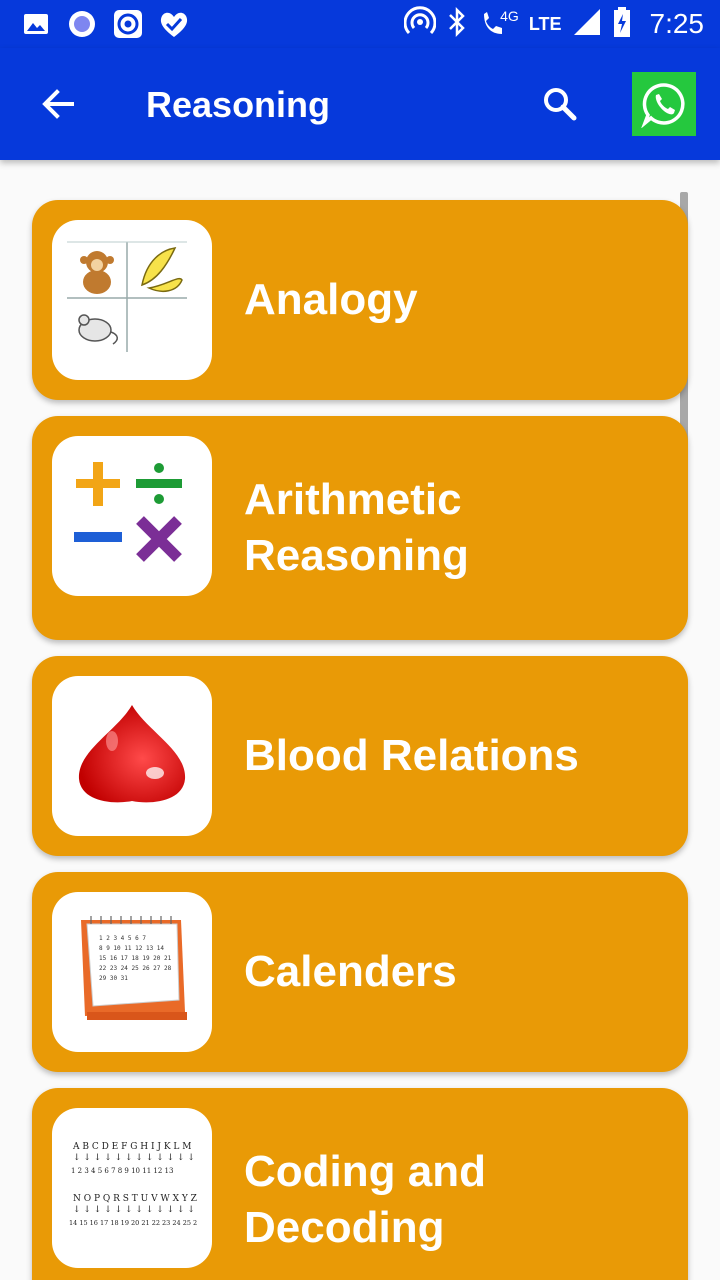  What do you see at coordinates (411, 755) in the screenshot?
I see `list-item-label: Blood Relations` at bounding box center [411, 755].